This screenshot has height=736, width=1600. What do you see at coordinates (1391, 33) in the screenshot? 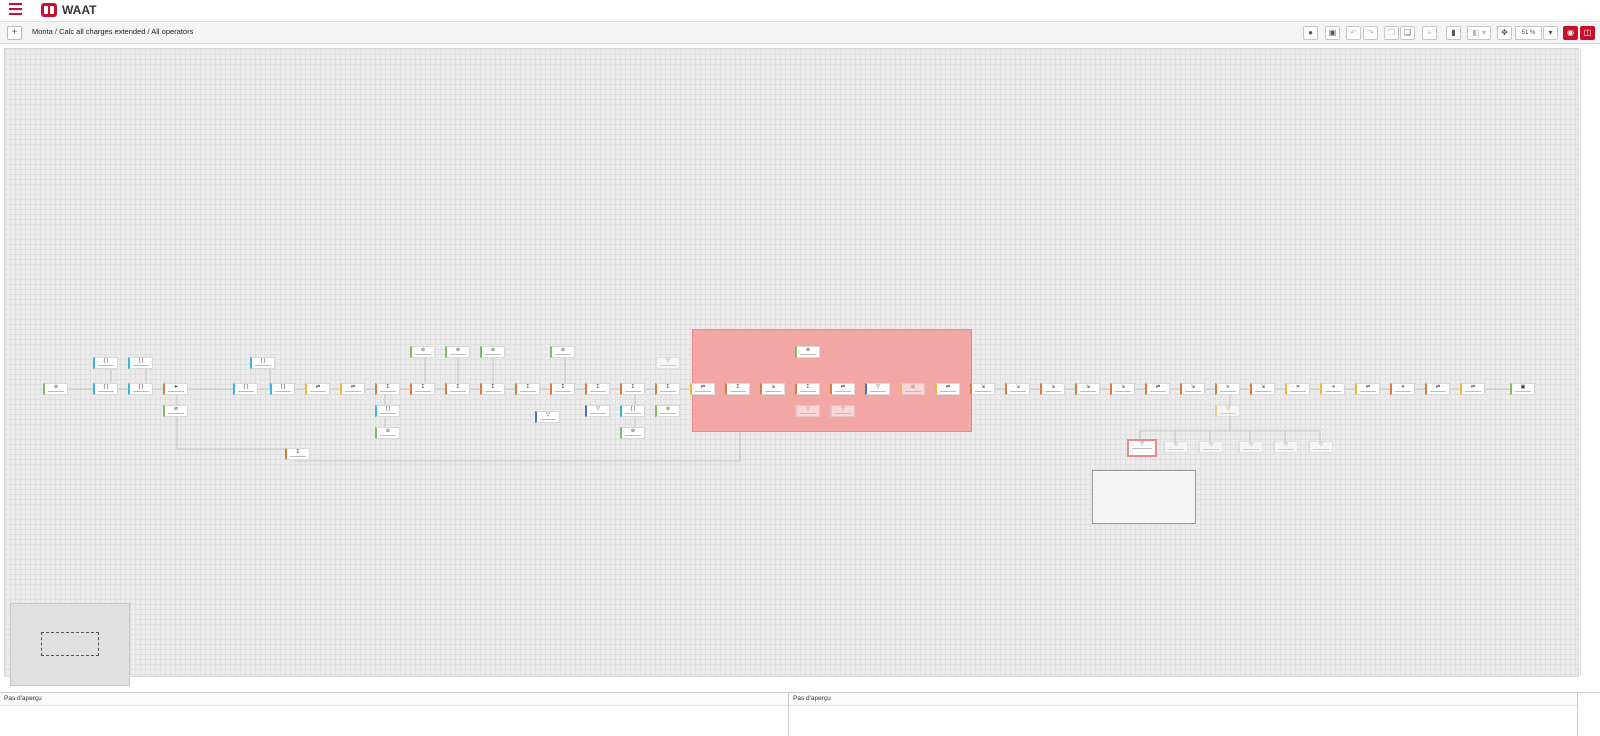
I see `copy-icon: ❐` at bounding box center [1391, 33].